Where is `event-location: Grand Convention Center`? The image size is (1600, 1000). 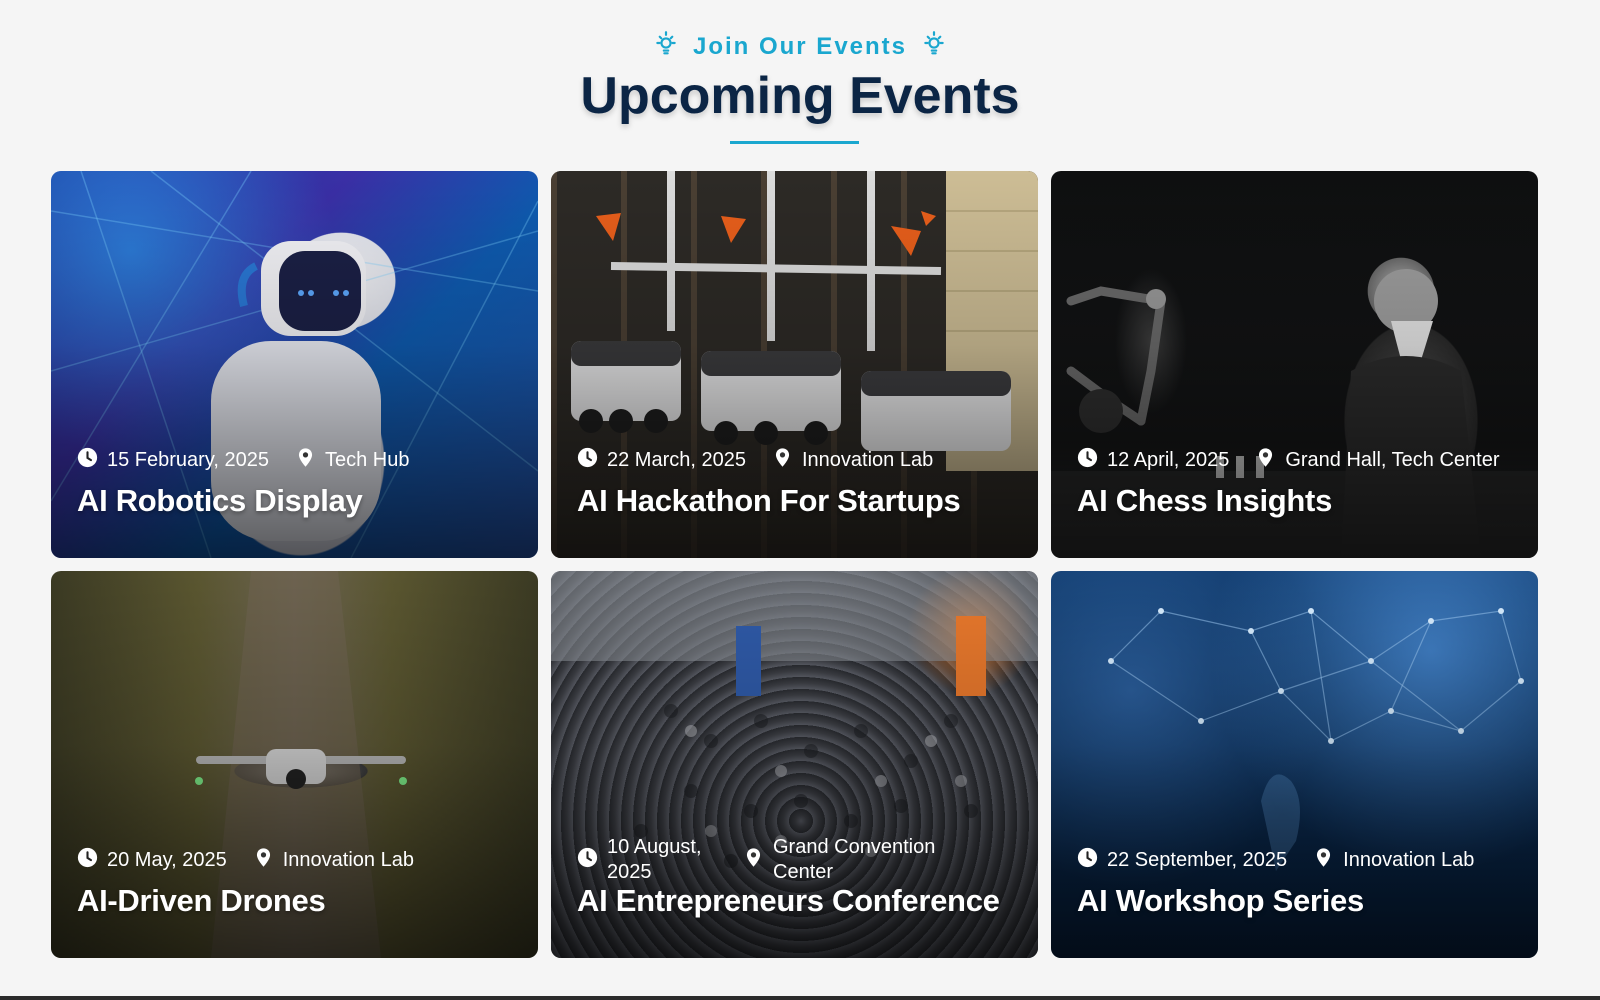 event-location: Grand Convention Center is located at coordinates (843, 860).